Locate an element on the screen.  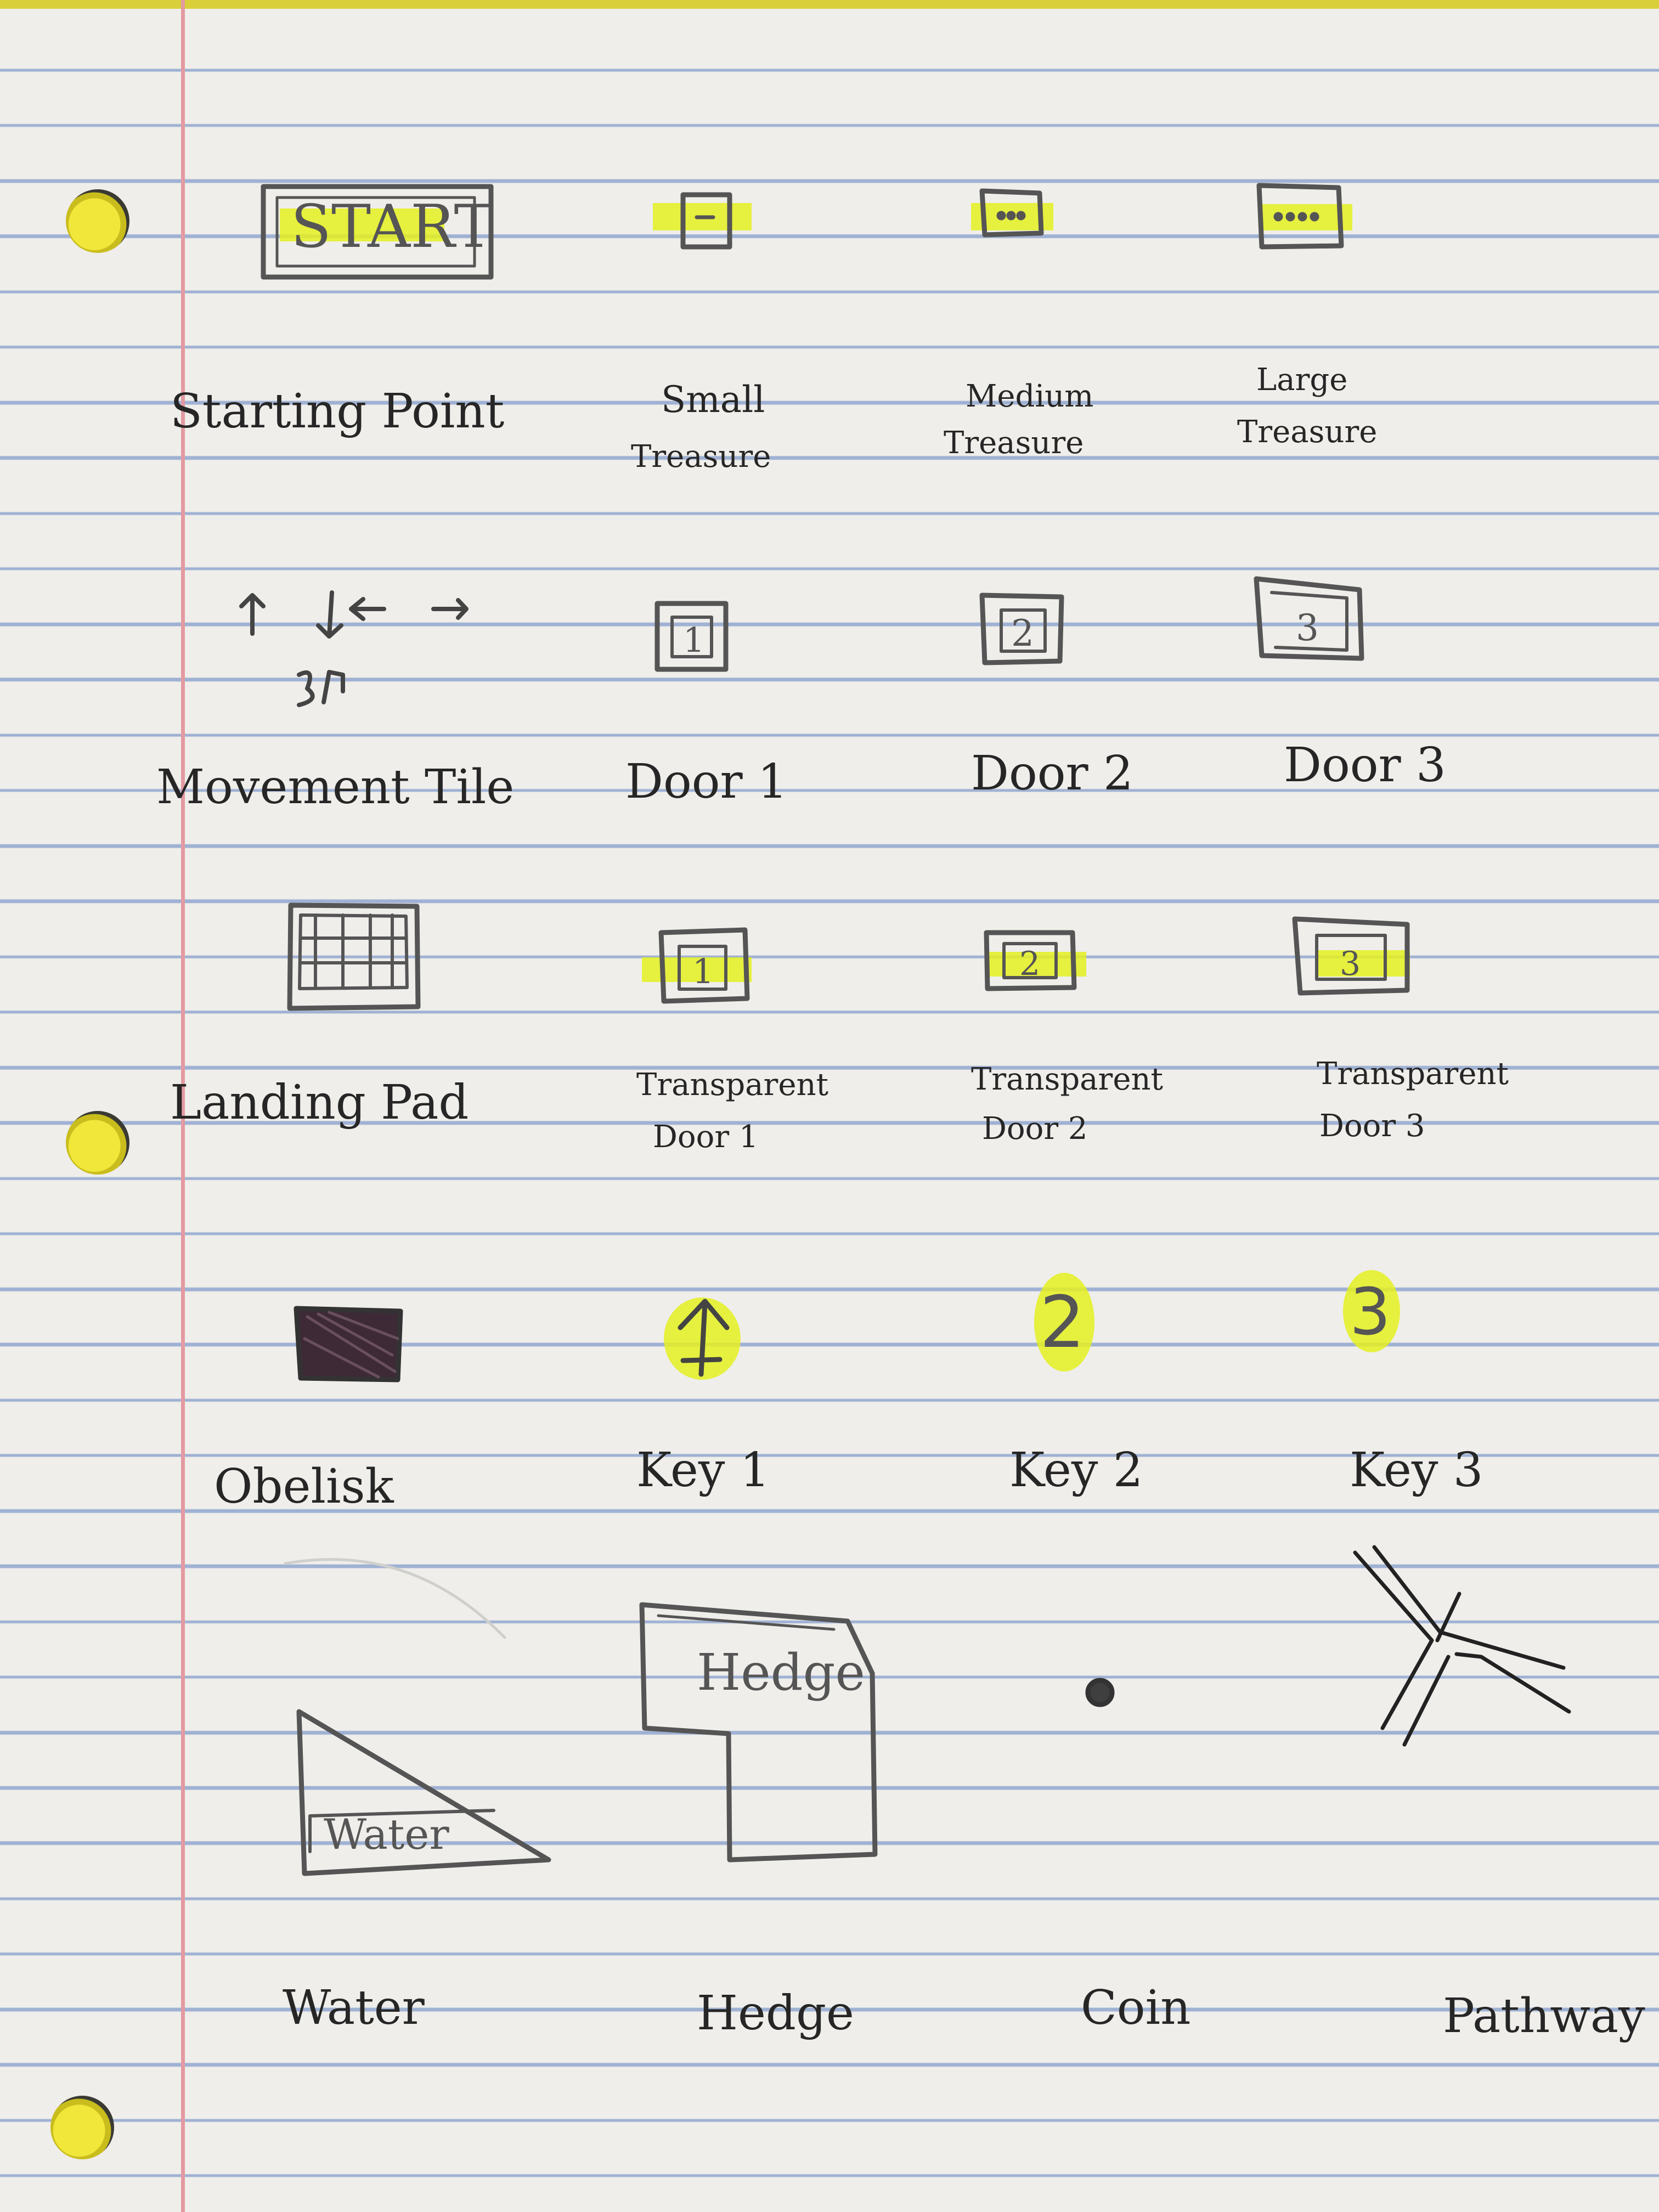
transparent-door-2-symbol: 2 is located at coordinates (1035, 960).